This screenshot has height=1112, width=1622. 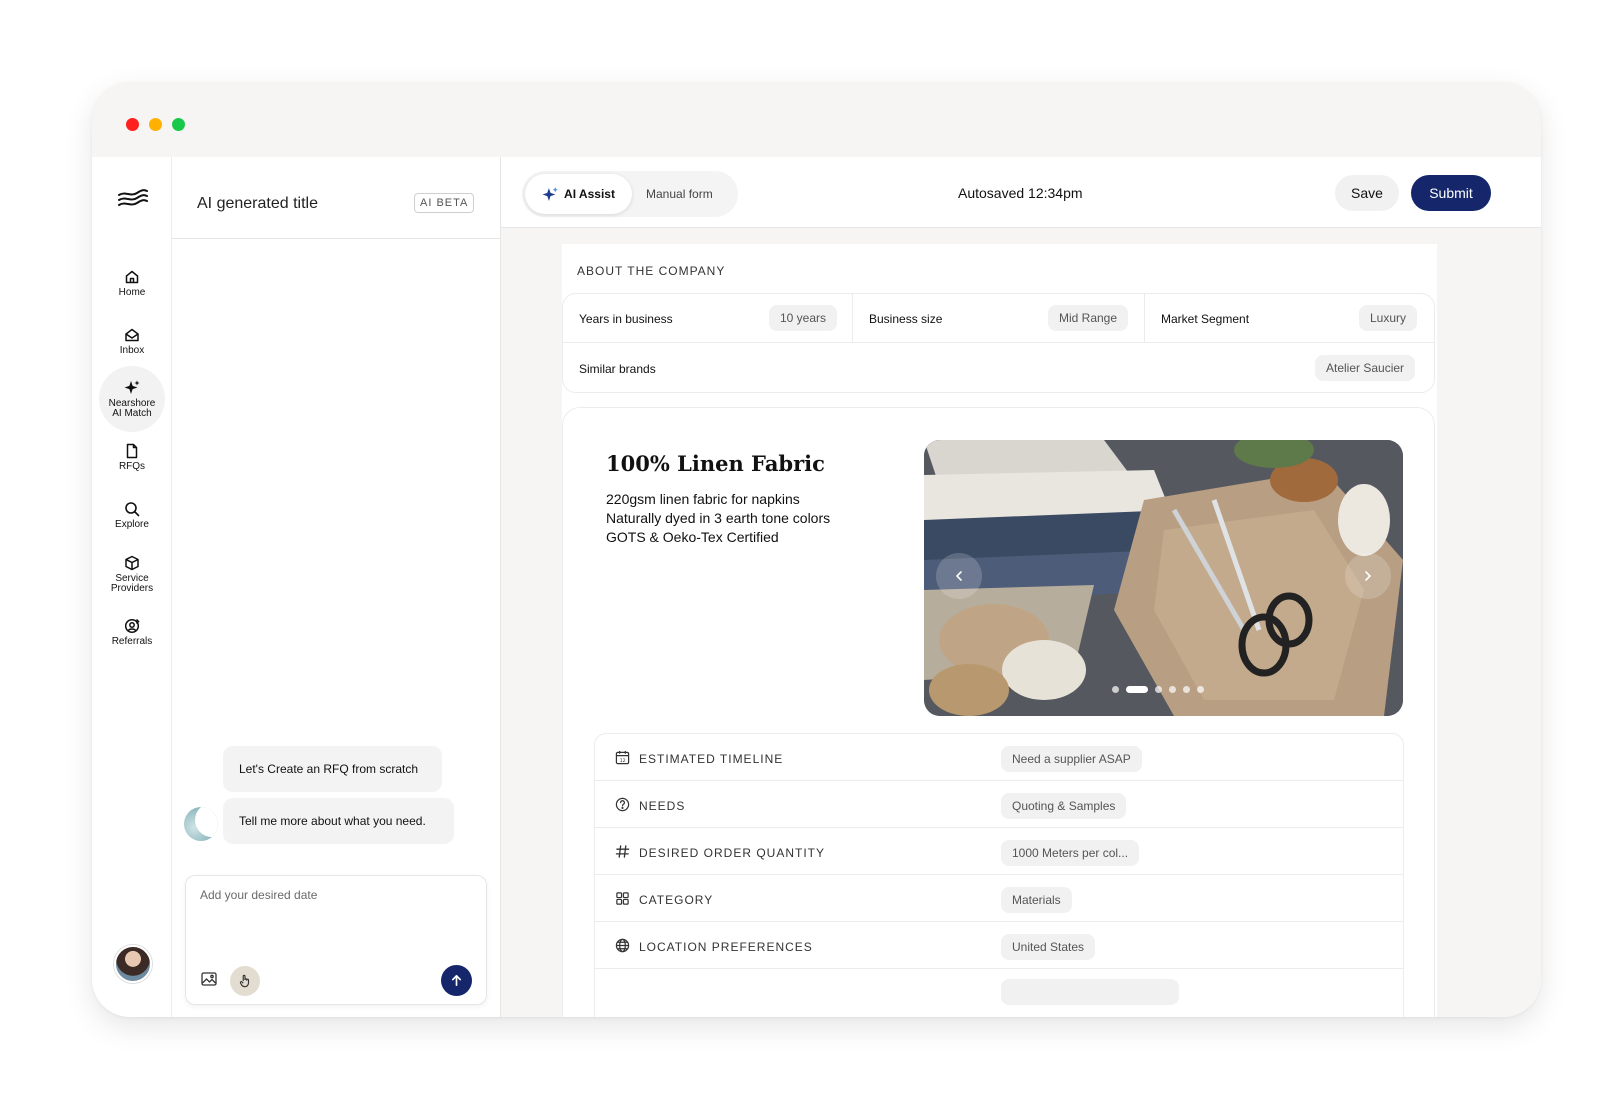 I want to click on detail-label: LOCATION PREFERENCES, so click(x=726, y=947).